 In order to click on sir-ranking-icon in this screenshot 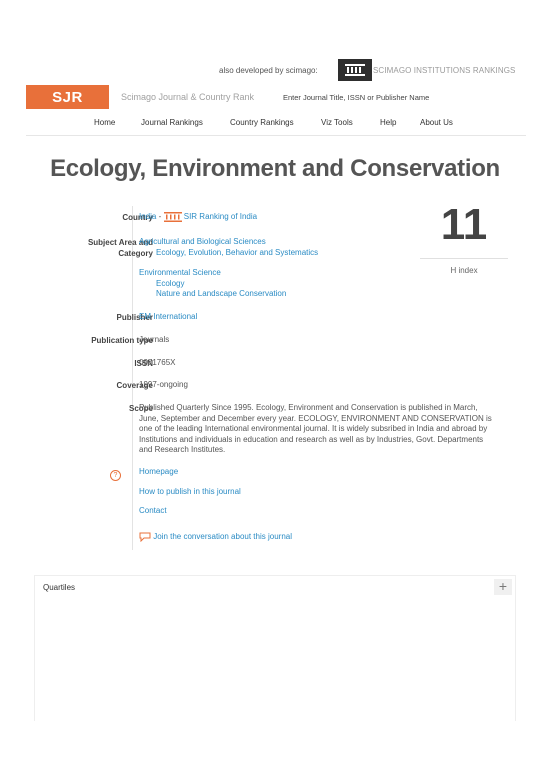, I will do `click(172, 217)`.